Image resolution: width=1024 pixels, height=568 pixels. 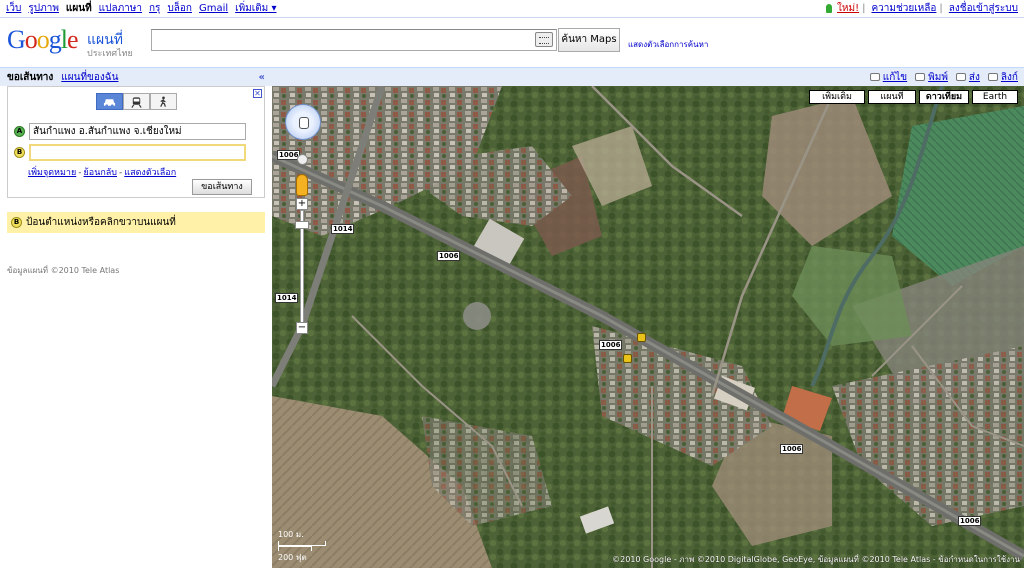 I want to click on map-type-selector: เพิ่มเติม แผนที่ ดาวเทียม Earth, so click(x=912, y=97).